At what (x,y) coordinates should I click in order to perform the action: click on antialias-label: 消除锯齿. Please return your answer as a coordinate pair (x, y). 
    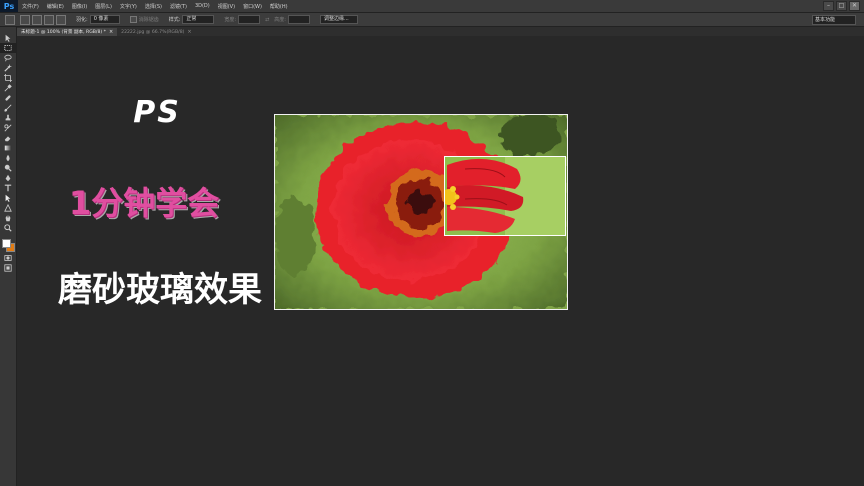
    Looking at the image, I should click on (148, 20).